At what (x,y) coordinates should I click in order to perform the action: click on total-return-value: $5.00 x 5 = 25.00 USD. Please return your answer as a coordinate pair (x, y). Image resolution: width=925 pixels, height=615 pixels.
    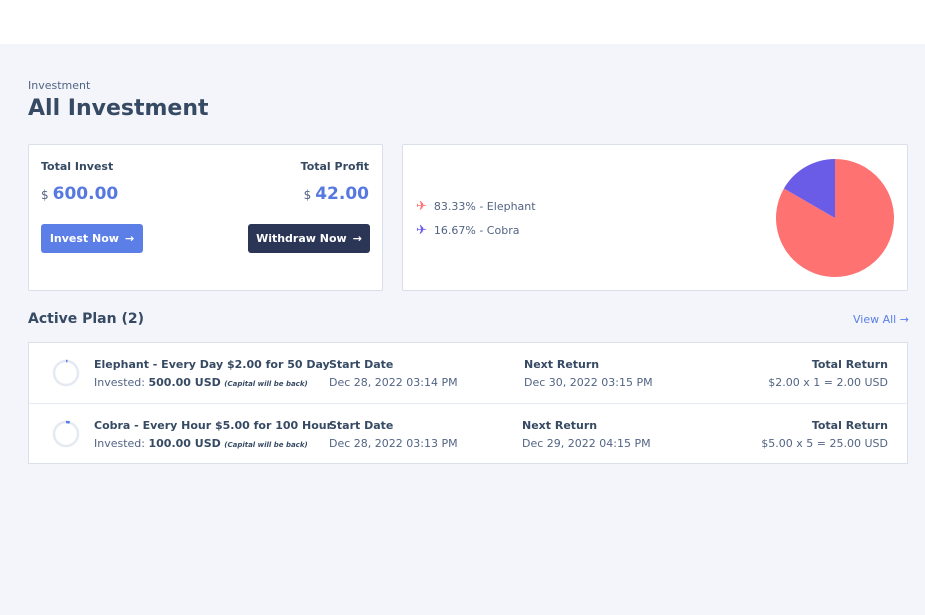
    Looking at the image, I should click on (824, 443).